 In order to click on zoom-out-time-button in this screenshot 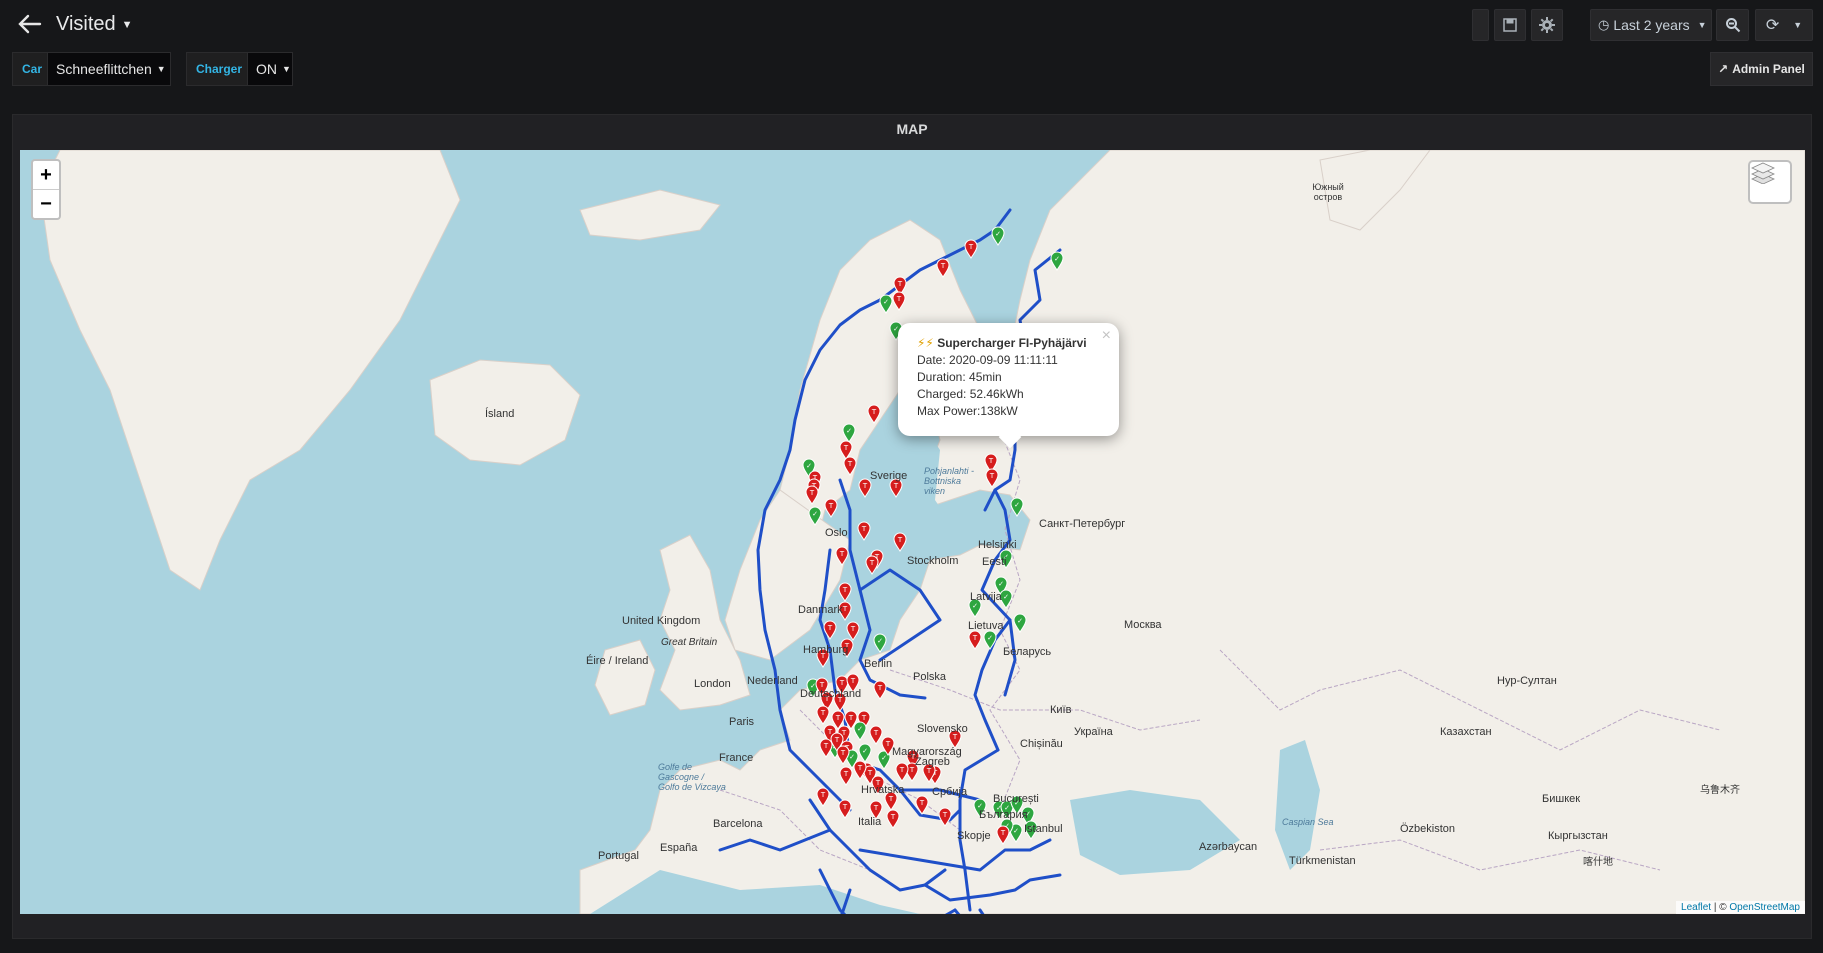, I will do `click(1732, 25)`.